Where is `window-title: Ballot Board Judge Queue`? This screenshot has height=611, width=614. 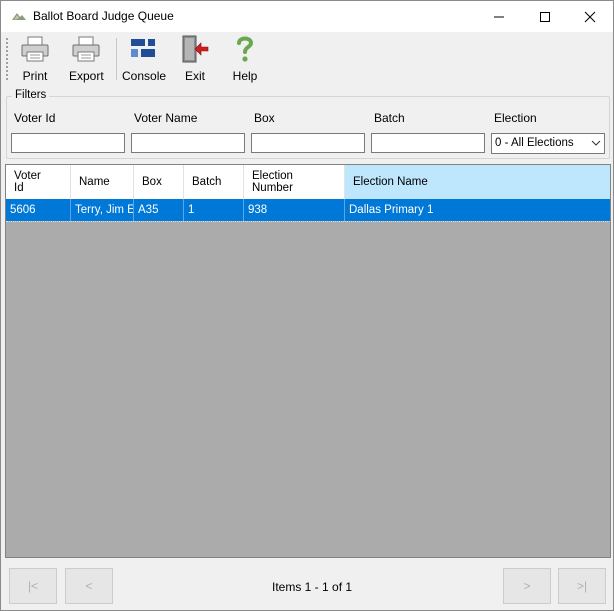
window-title: Ballot Board Judge Queue is located at coordinates (103, 16).